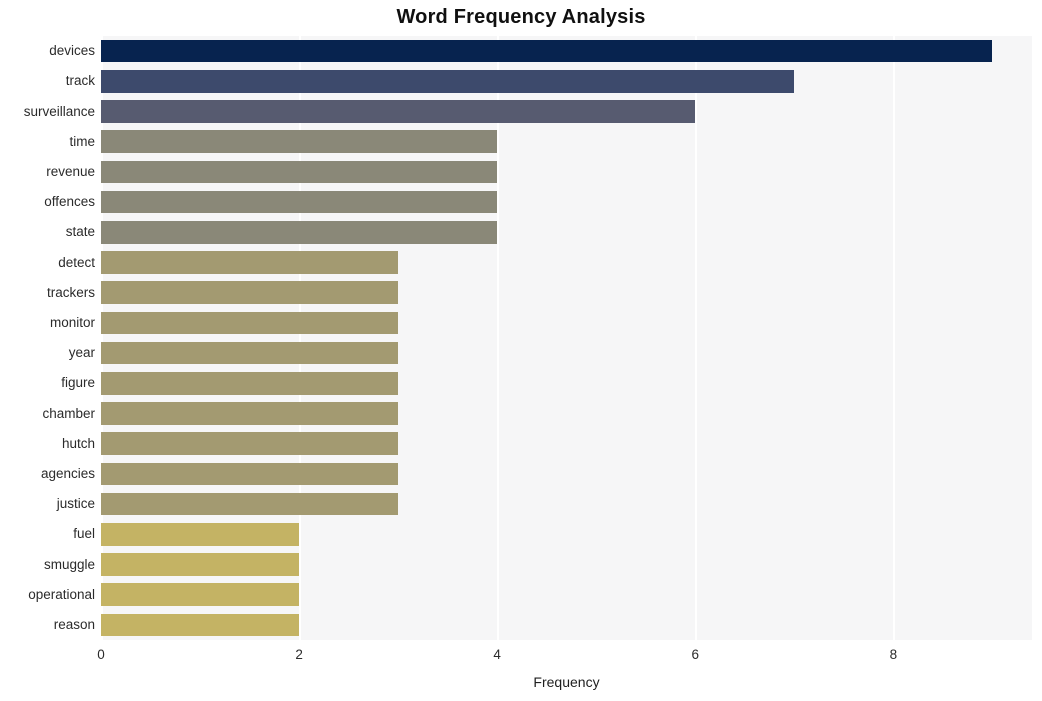 Image resolution: width=1042 pixels, height=701 pixels. I want to click on x-axis-tick-labels: 0 2 4 6 8, so click(564, 655).